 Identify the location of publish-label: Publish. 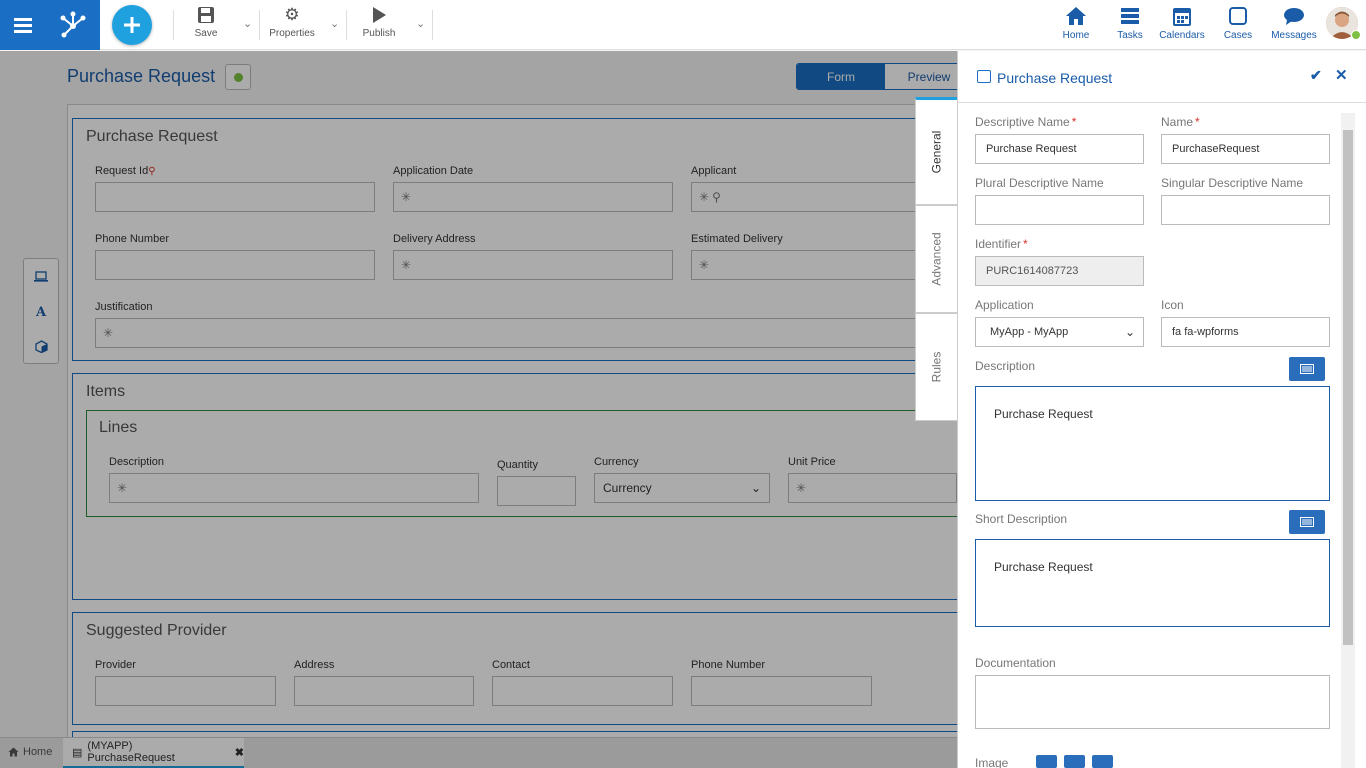
(379, 33).